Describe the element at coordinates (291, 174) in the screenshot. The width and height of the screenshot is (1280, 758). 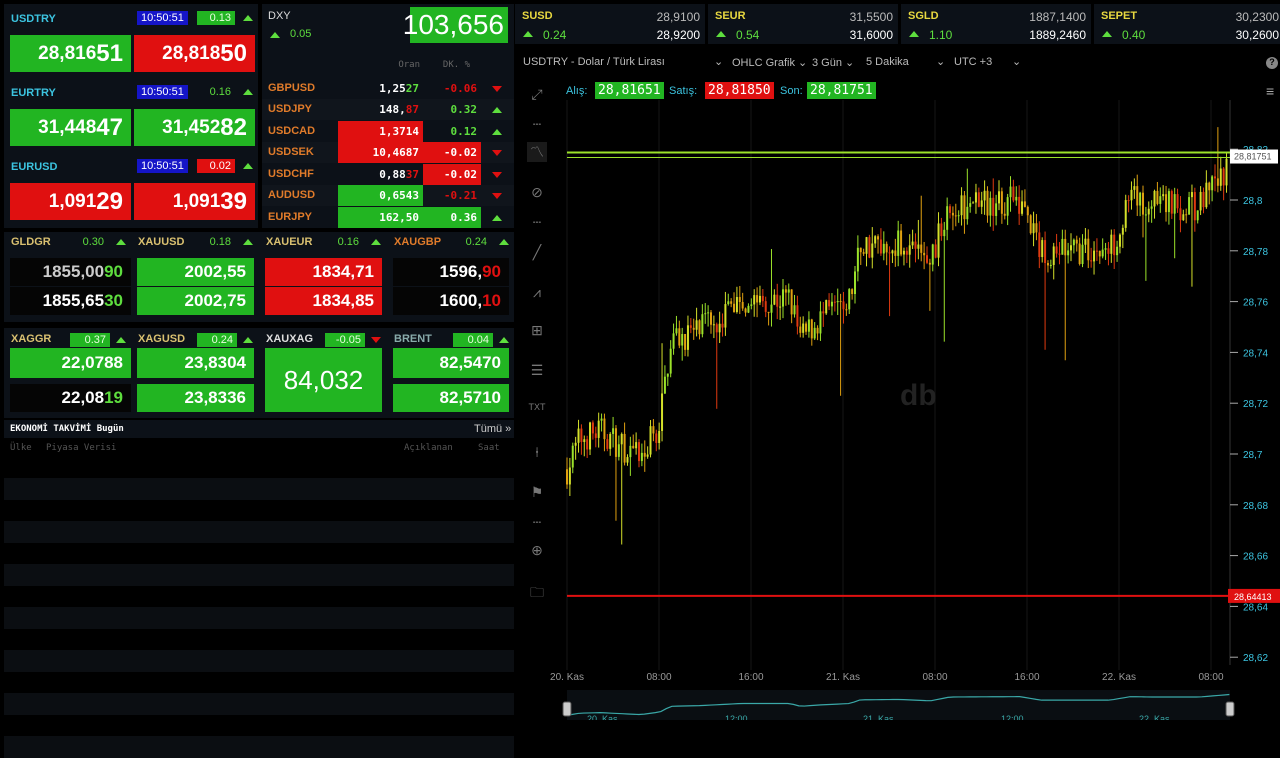
I see `table-symbol: USDCHF` at that location.